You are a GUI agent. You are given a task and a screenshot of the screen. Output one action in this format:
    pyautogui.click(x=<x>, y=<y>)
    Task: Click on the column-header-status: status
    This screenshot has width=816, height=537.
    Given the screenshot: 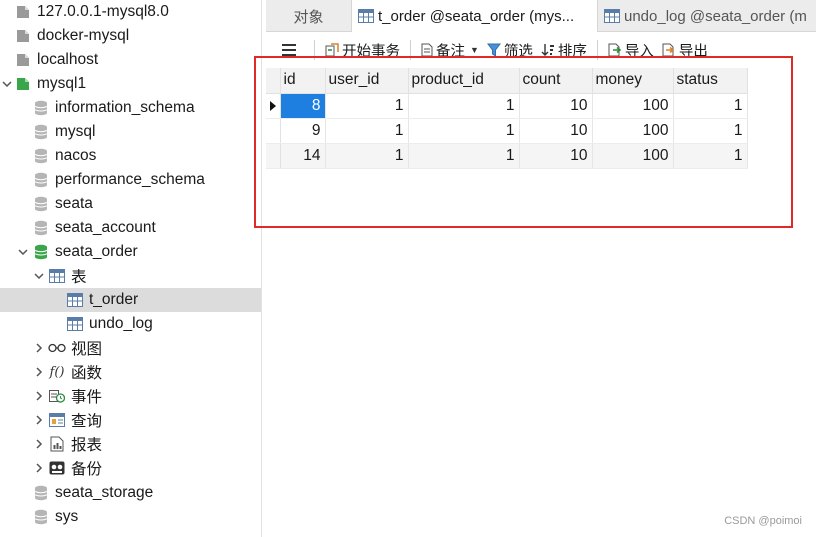 What is the action you would take?
    pyautogui.click(x=710, y=81)
    